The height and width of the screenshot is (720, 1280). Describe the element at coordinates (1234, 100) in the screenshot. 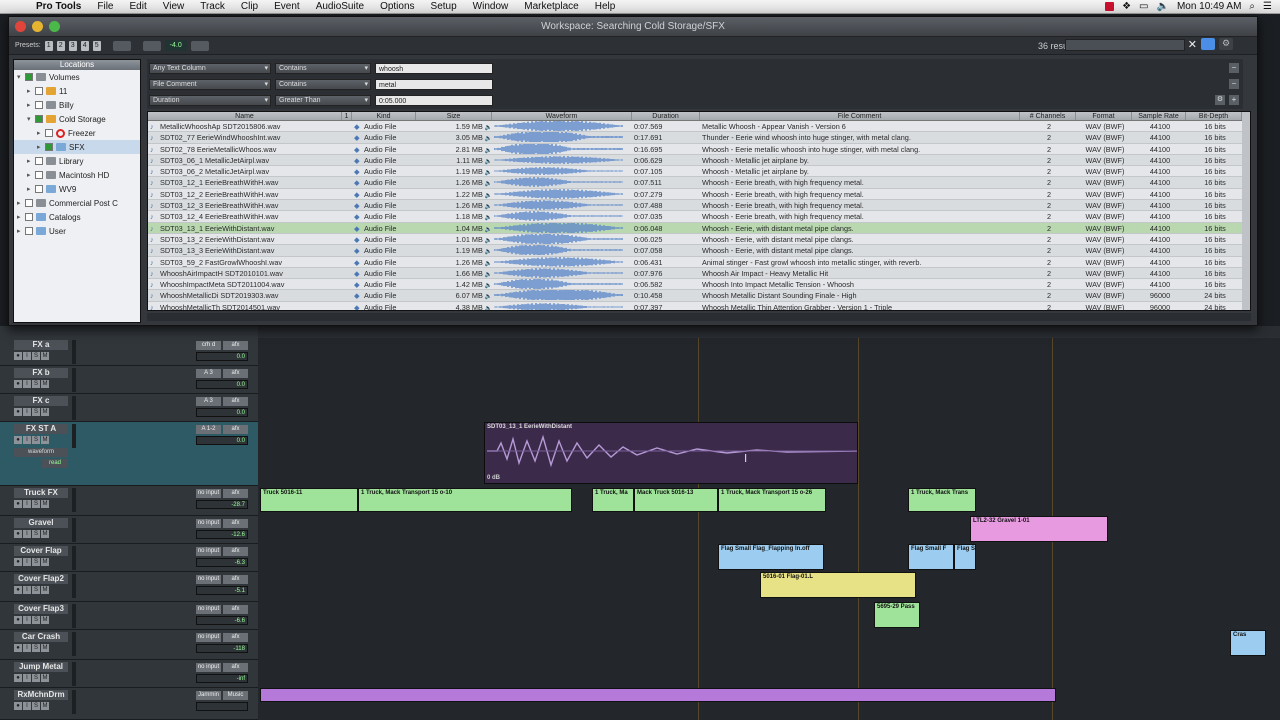

I see `add-criteria-button: +` at that location.